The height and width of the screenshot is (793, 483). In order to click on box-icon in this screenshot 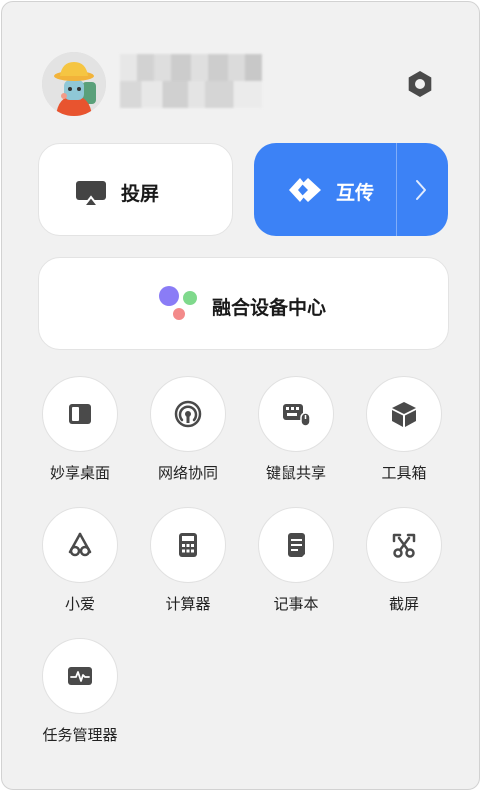, I will do `click(404, 414)`.